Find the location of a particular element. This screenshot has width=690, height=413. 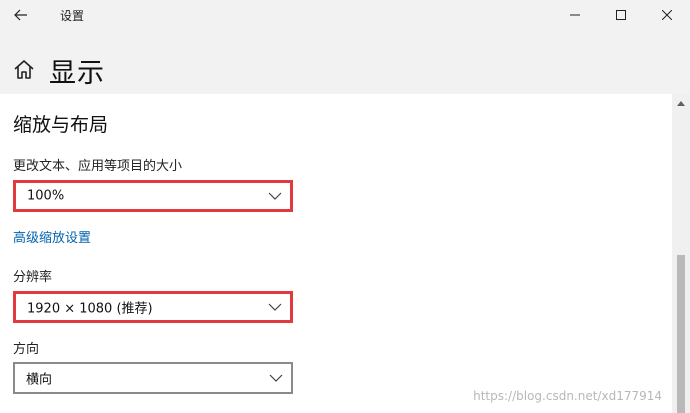

resolution-dropdown: 1920 × 1080 (推荐) is located at coordinates (153, 307).